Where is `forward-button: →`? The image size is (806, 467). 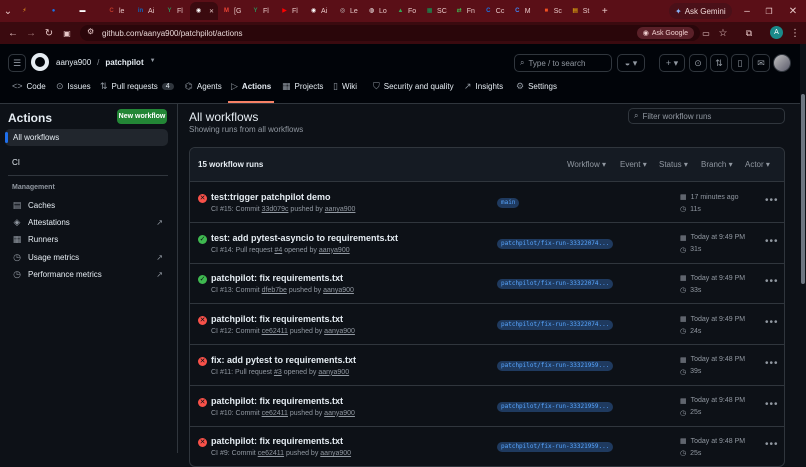
forward-button: → is located at coordinates (31, 33).